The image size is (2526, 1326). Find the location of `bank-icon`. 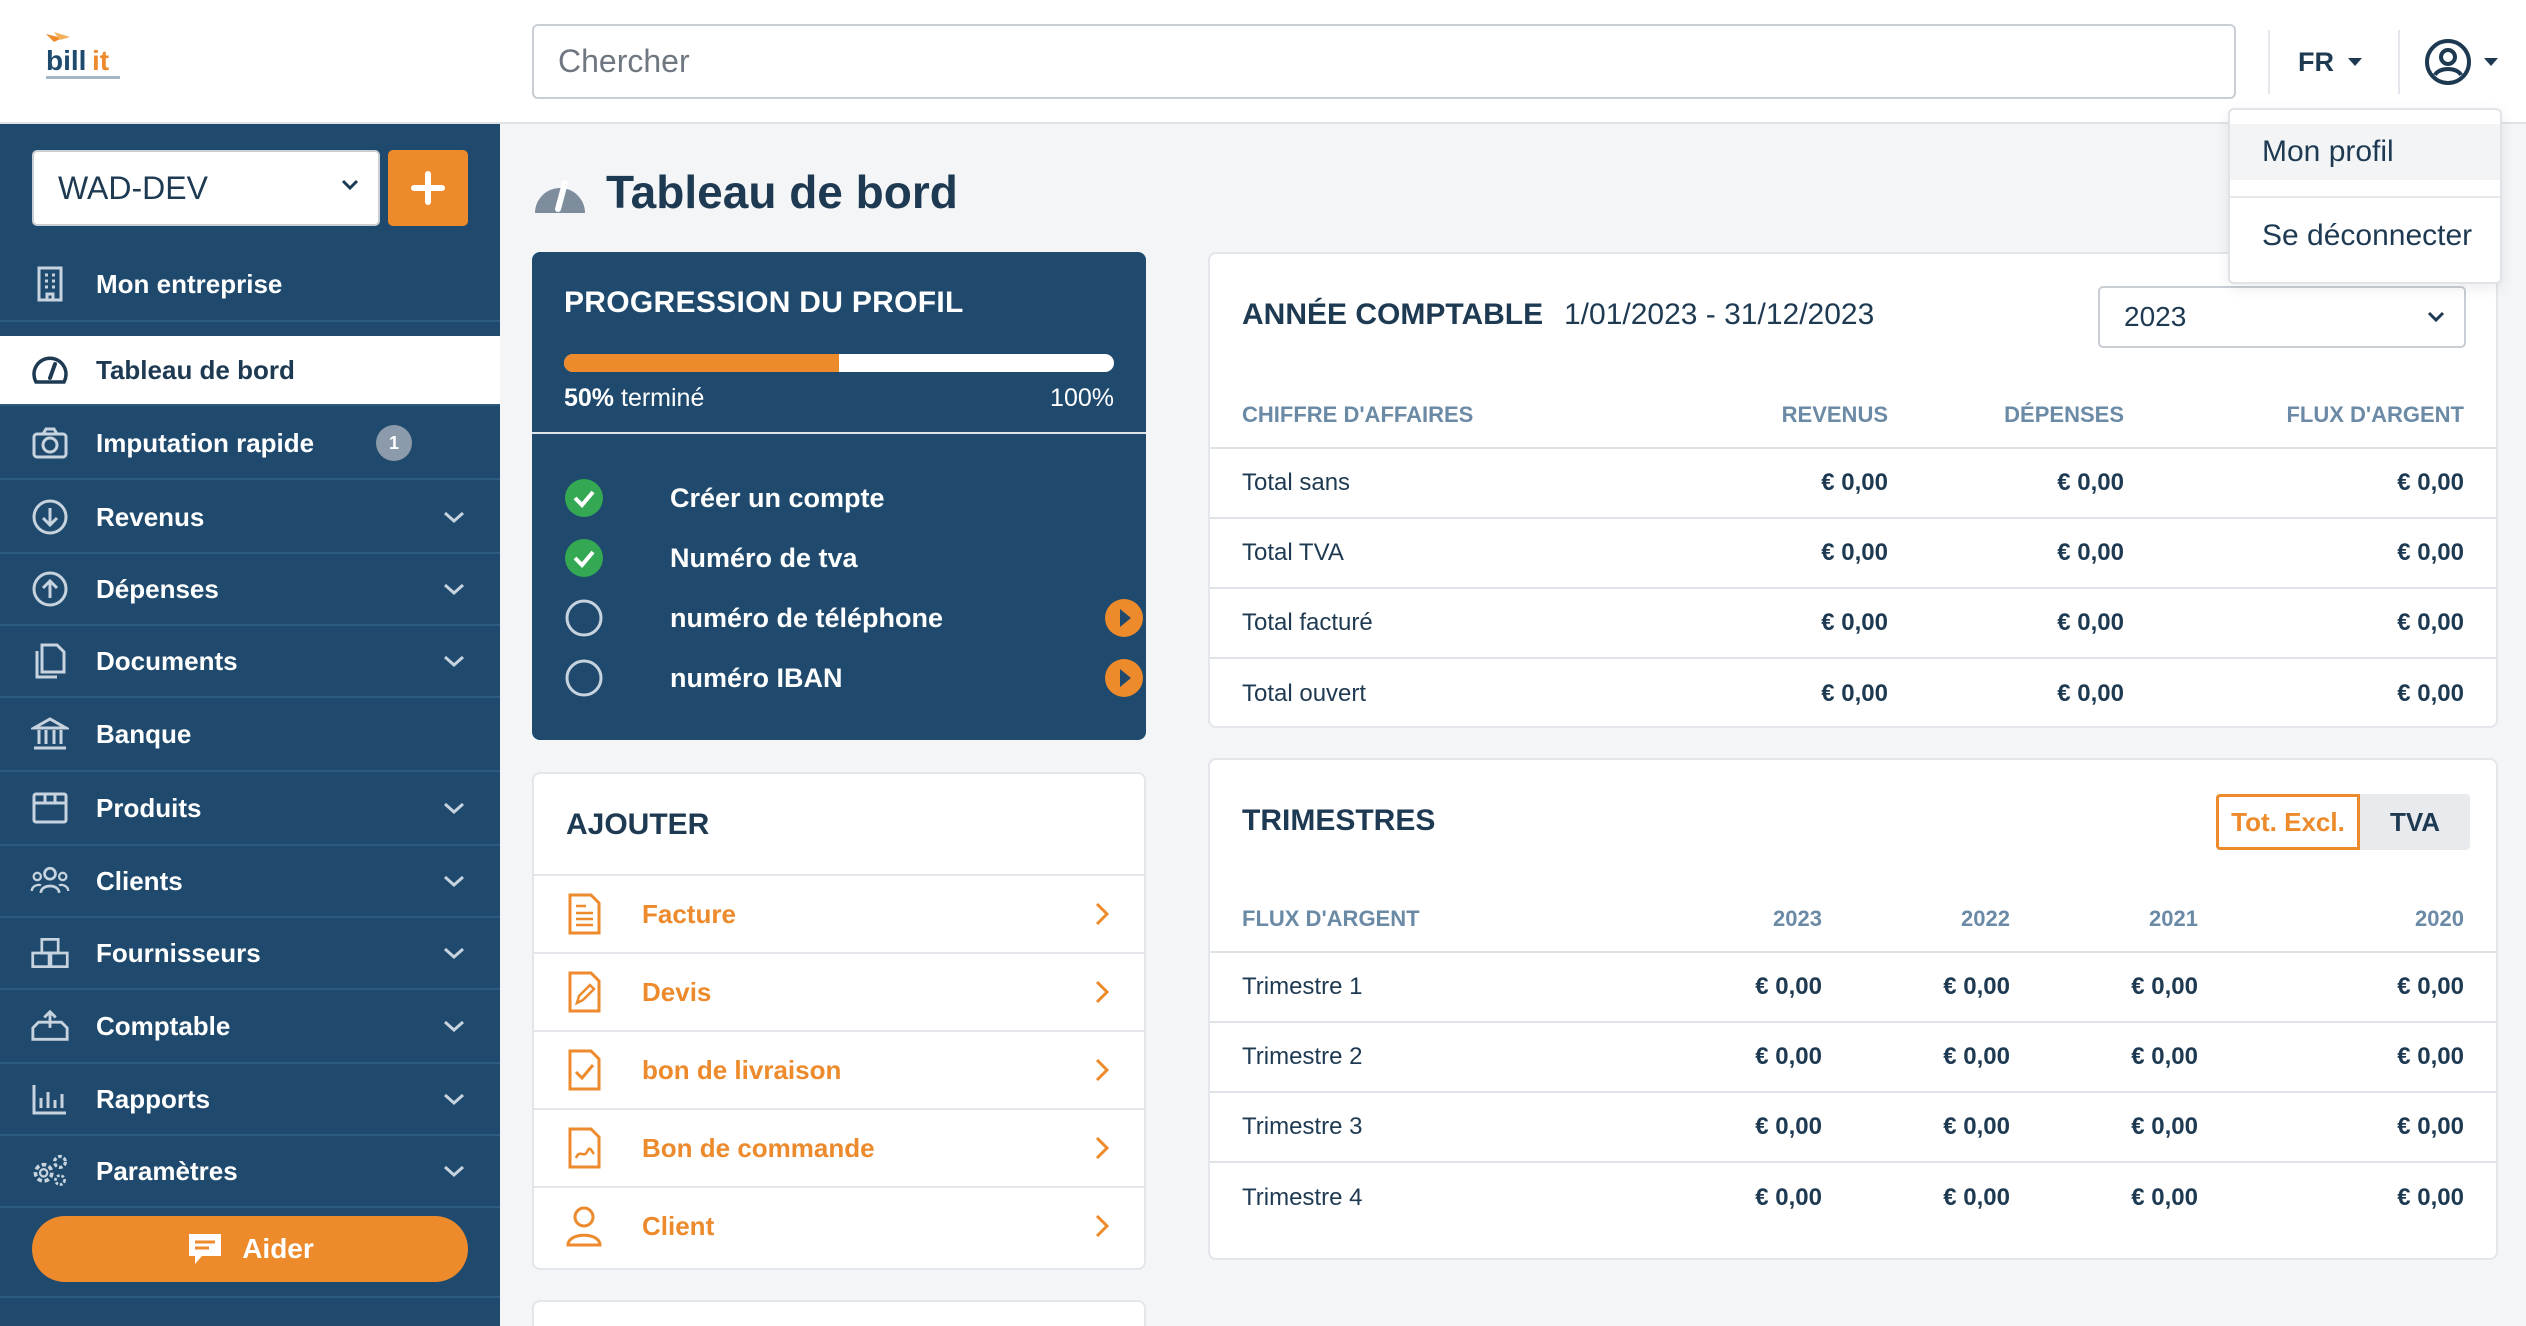

bank-icon is located at coordinates (50, 734).